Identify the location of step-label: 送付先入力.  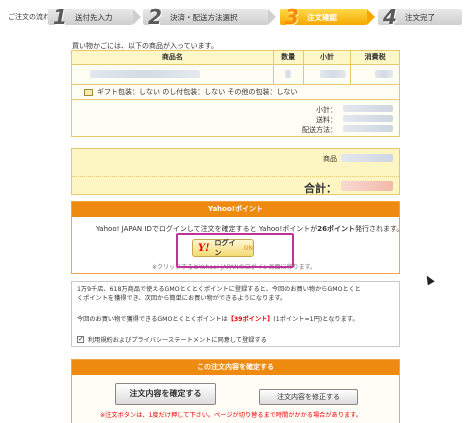
(94, 17).